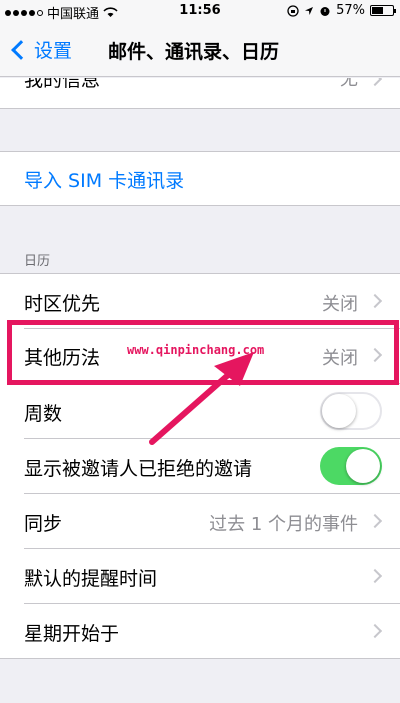 The image size is (400, 703). Describe the element at coordinates (43, 414) in the screenshot. I see `row-label: 周数` at that location.